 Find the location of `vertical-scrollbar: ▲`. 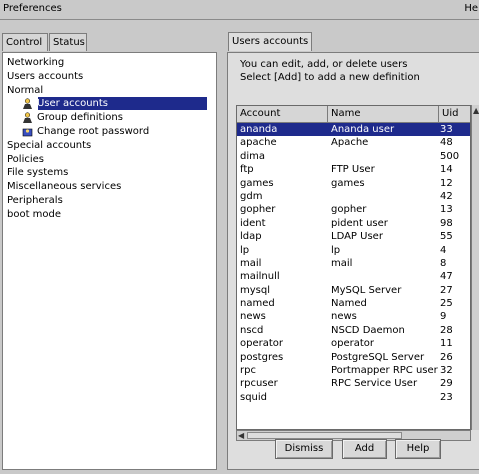

vertical-scrollbar: ▲ is located at coordinates (475, 267).